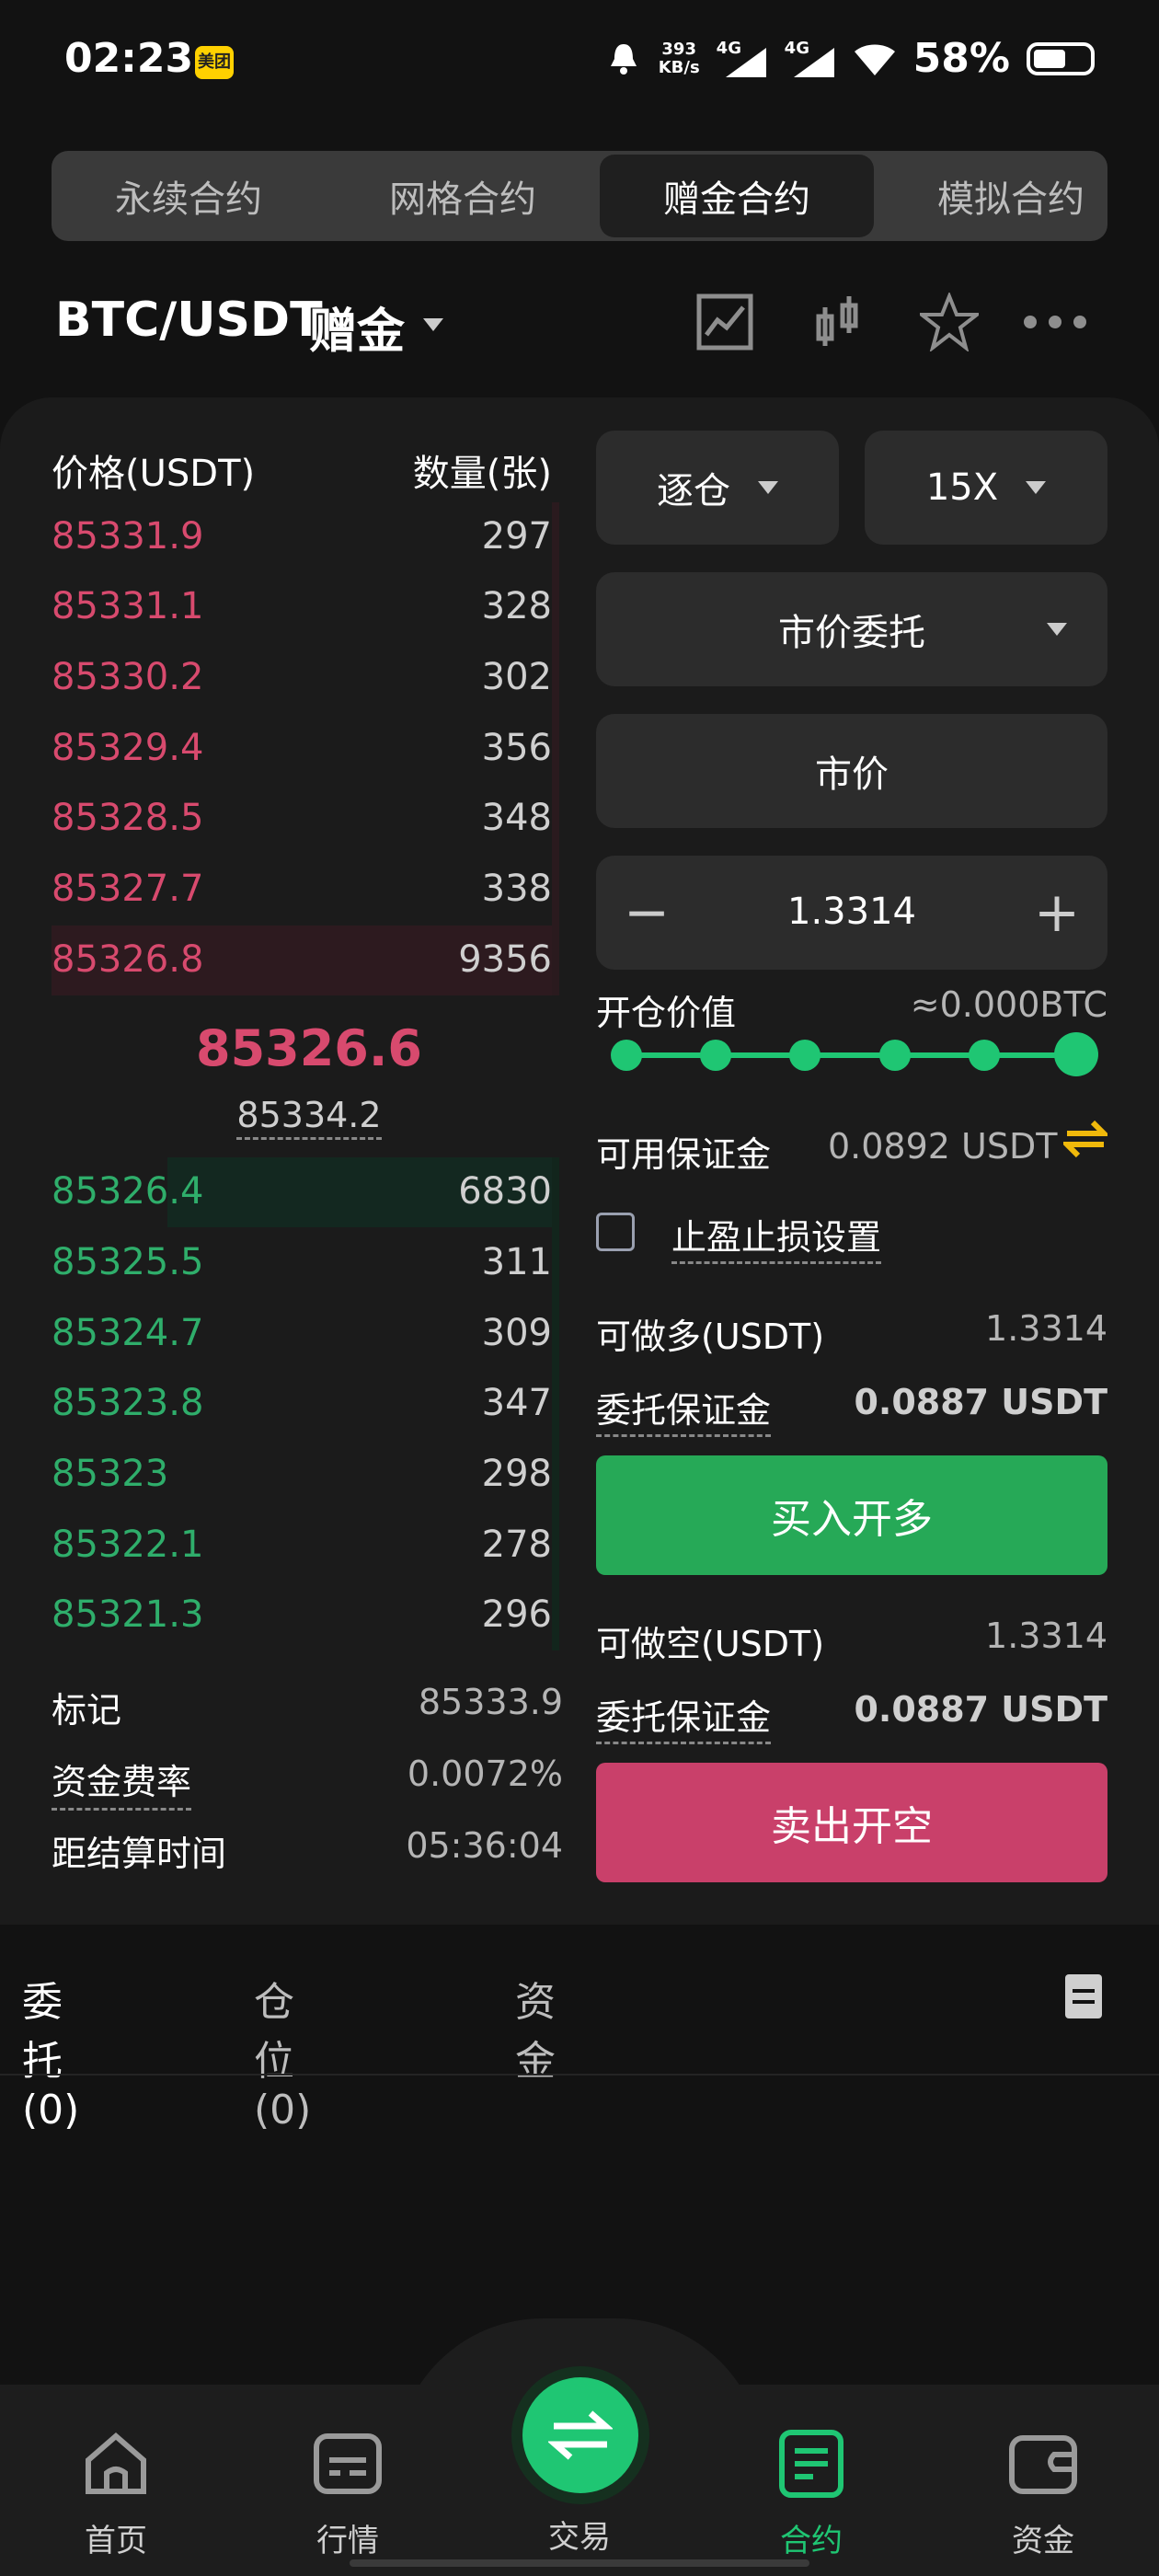  I want to click on tab-demo: 模拟合约, so click(990, 196).